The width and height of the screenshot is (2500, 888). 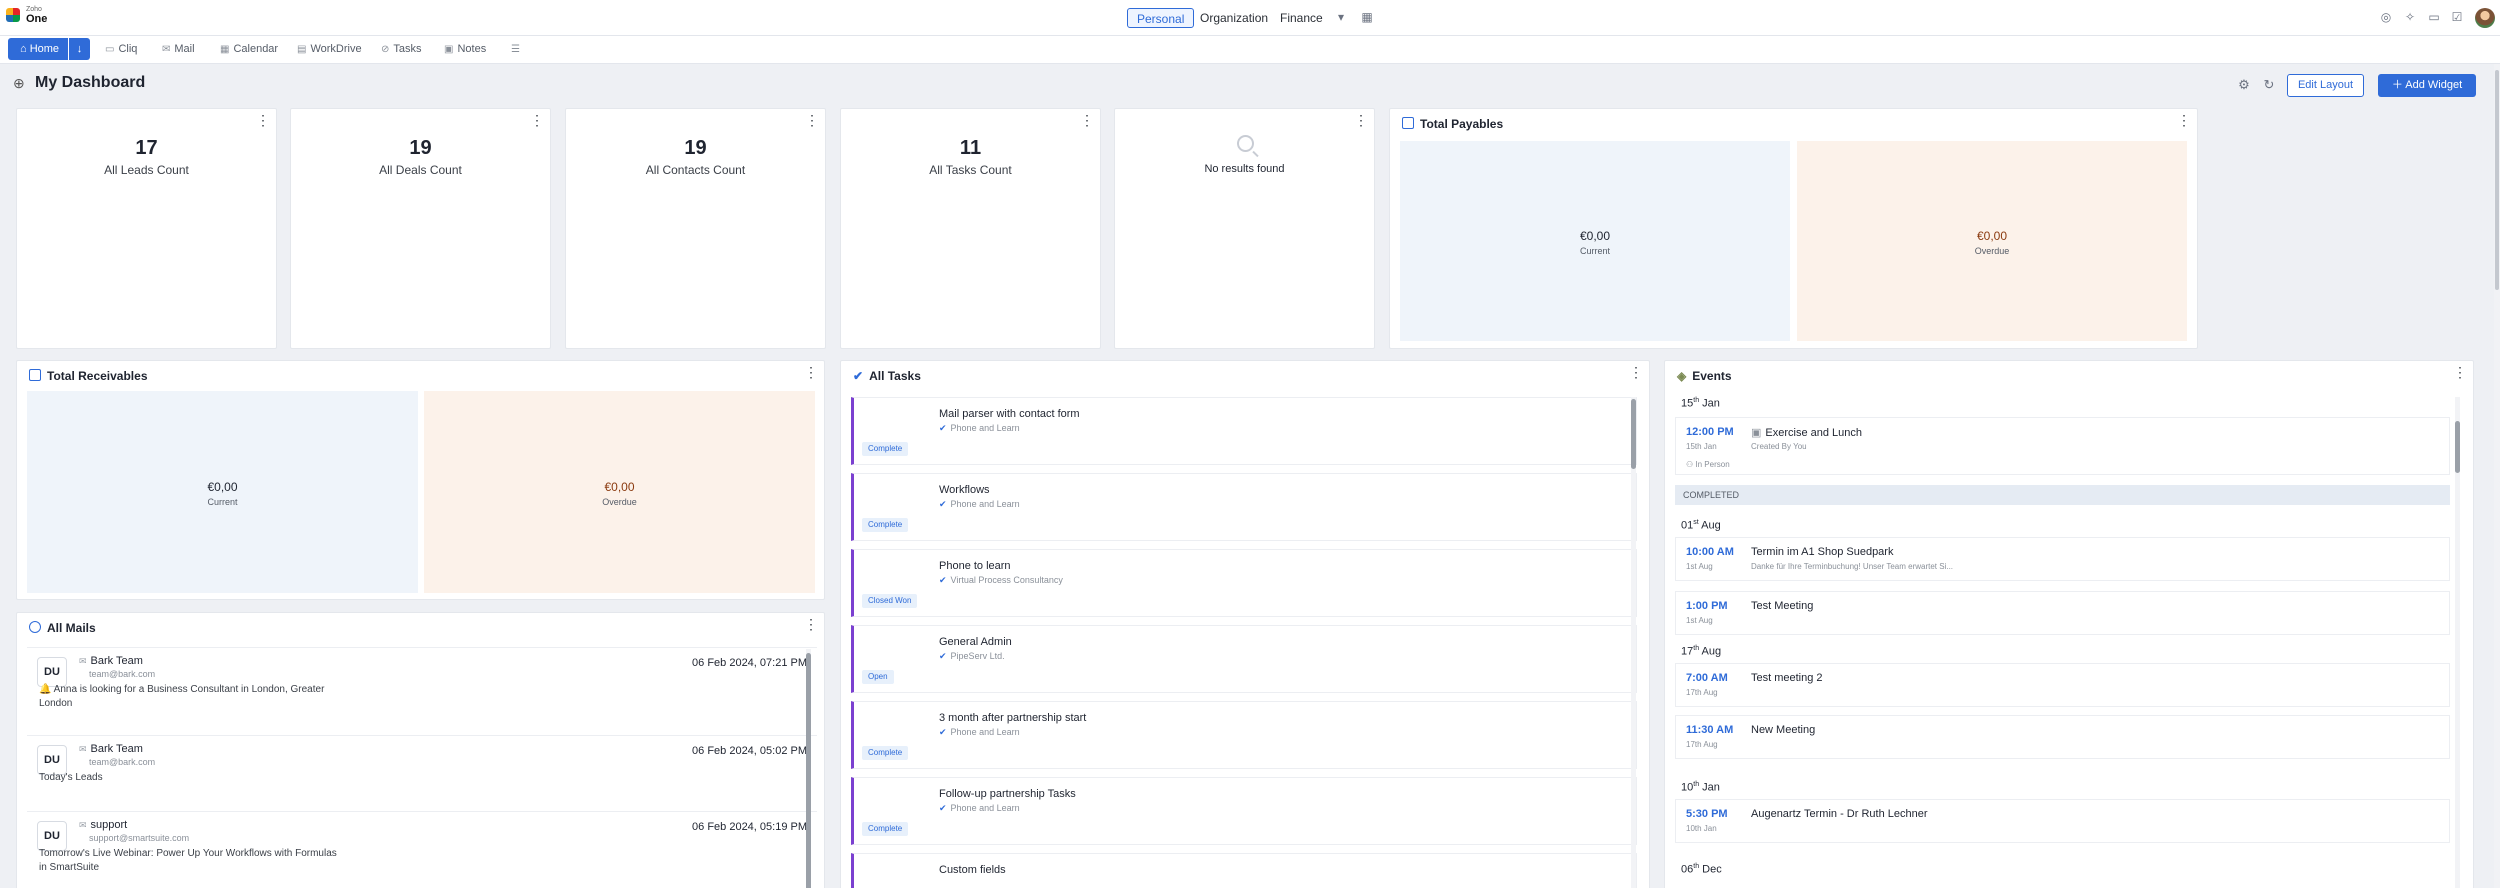 I want to click on dropdown-icon: ▾, so click(x=1341, y=17).